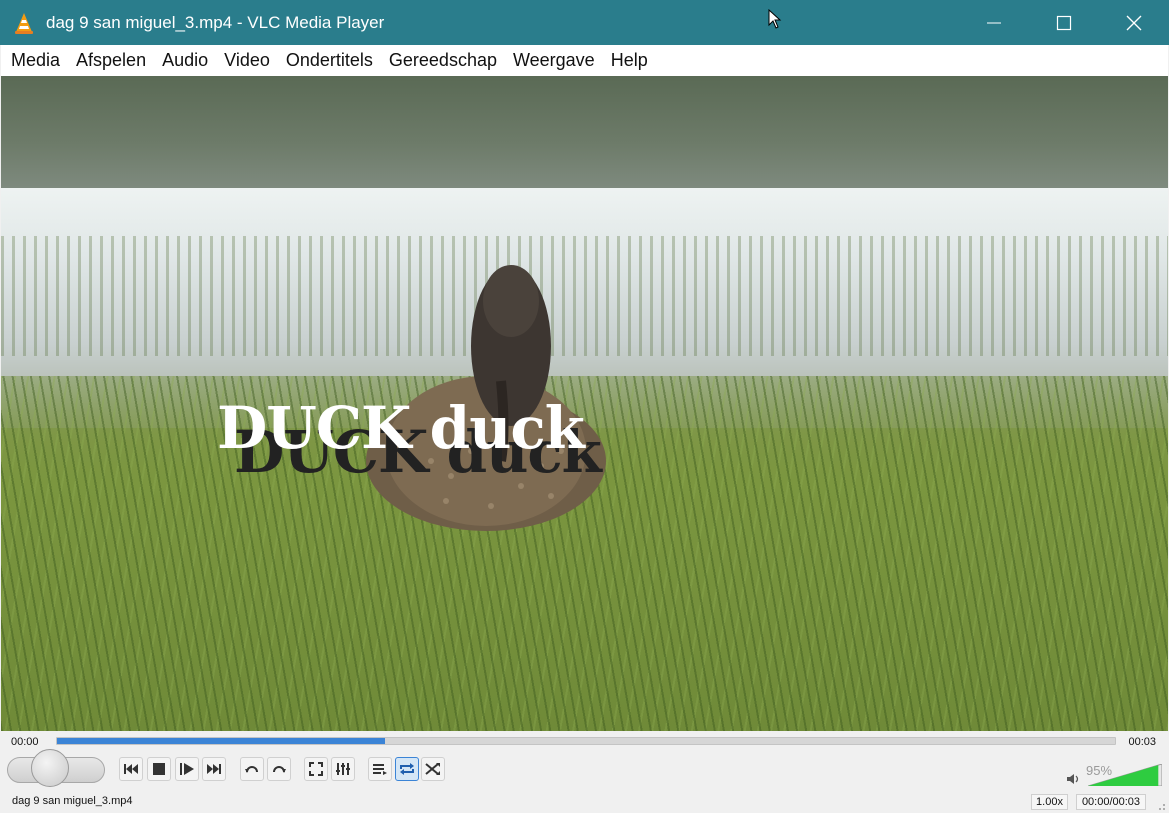 The height and width of the screenshot is (813, 1169). Describe the element at coordinates (443, 60) in the screenshot. I see `menu-gereedschap: Gereedschap` at that location.